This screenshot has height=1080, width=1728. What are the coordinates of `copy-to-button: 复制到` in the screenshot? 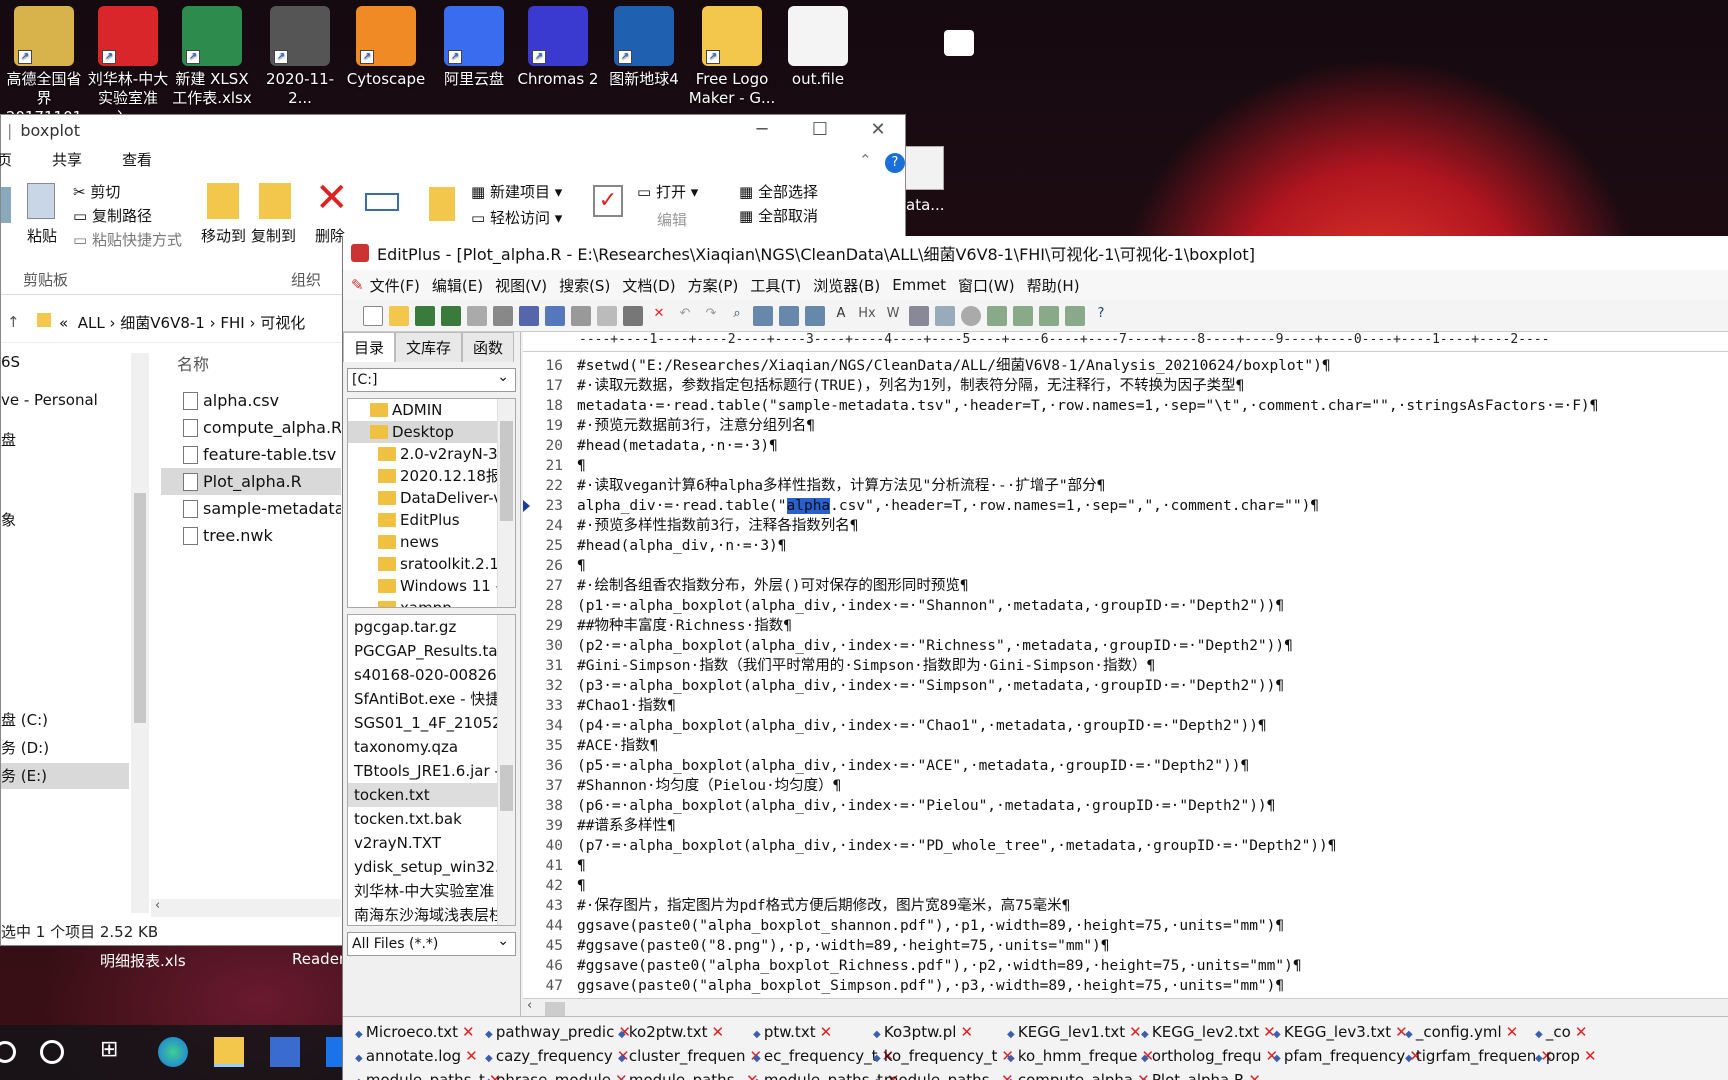 It's located at (273, 235).